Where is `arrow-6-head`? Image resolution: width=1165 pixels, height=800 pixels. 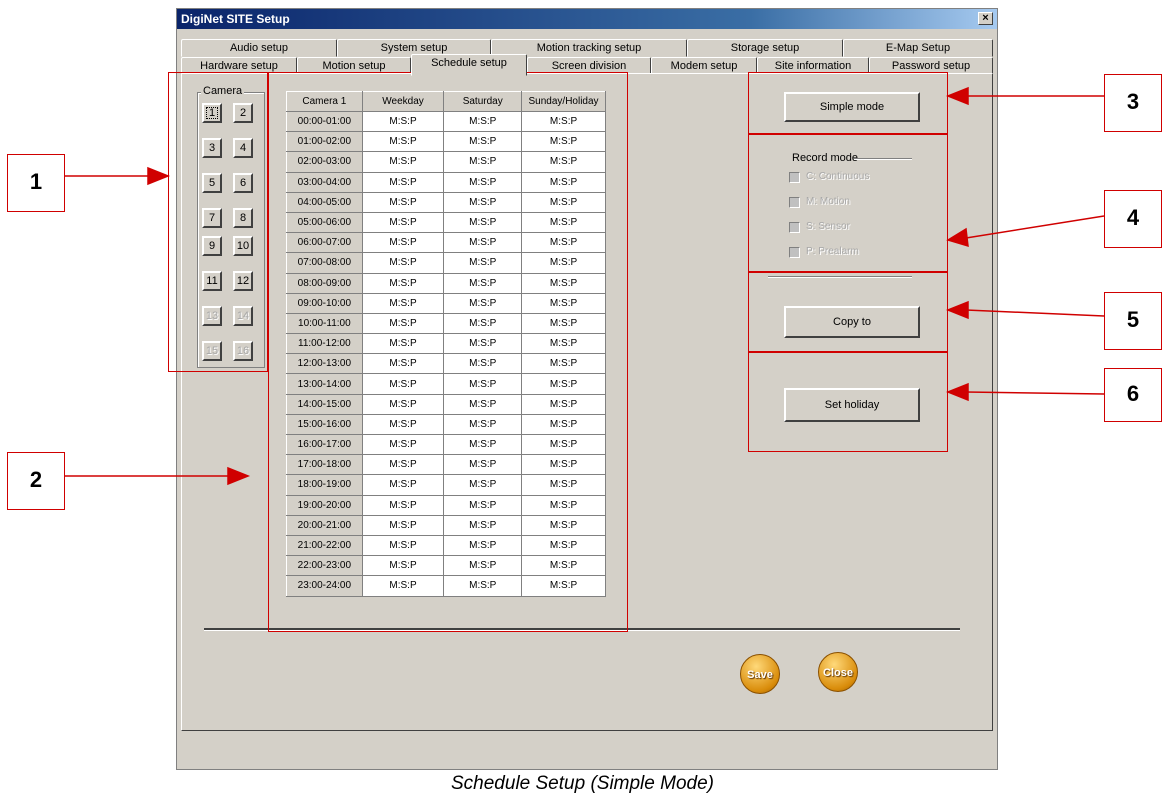 arrow-6-head is located at coordinates (957, 392).